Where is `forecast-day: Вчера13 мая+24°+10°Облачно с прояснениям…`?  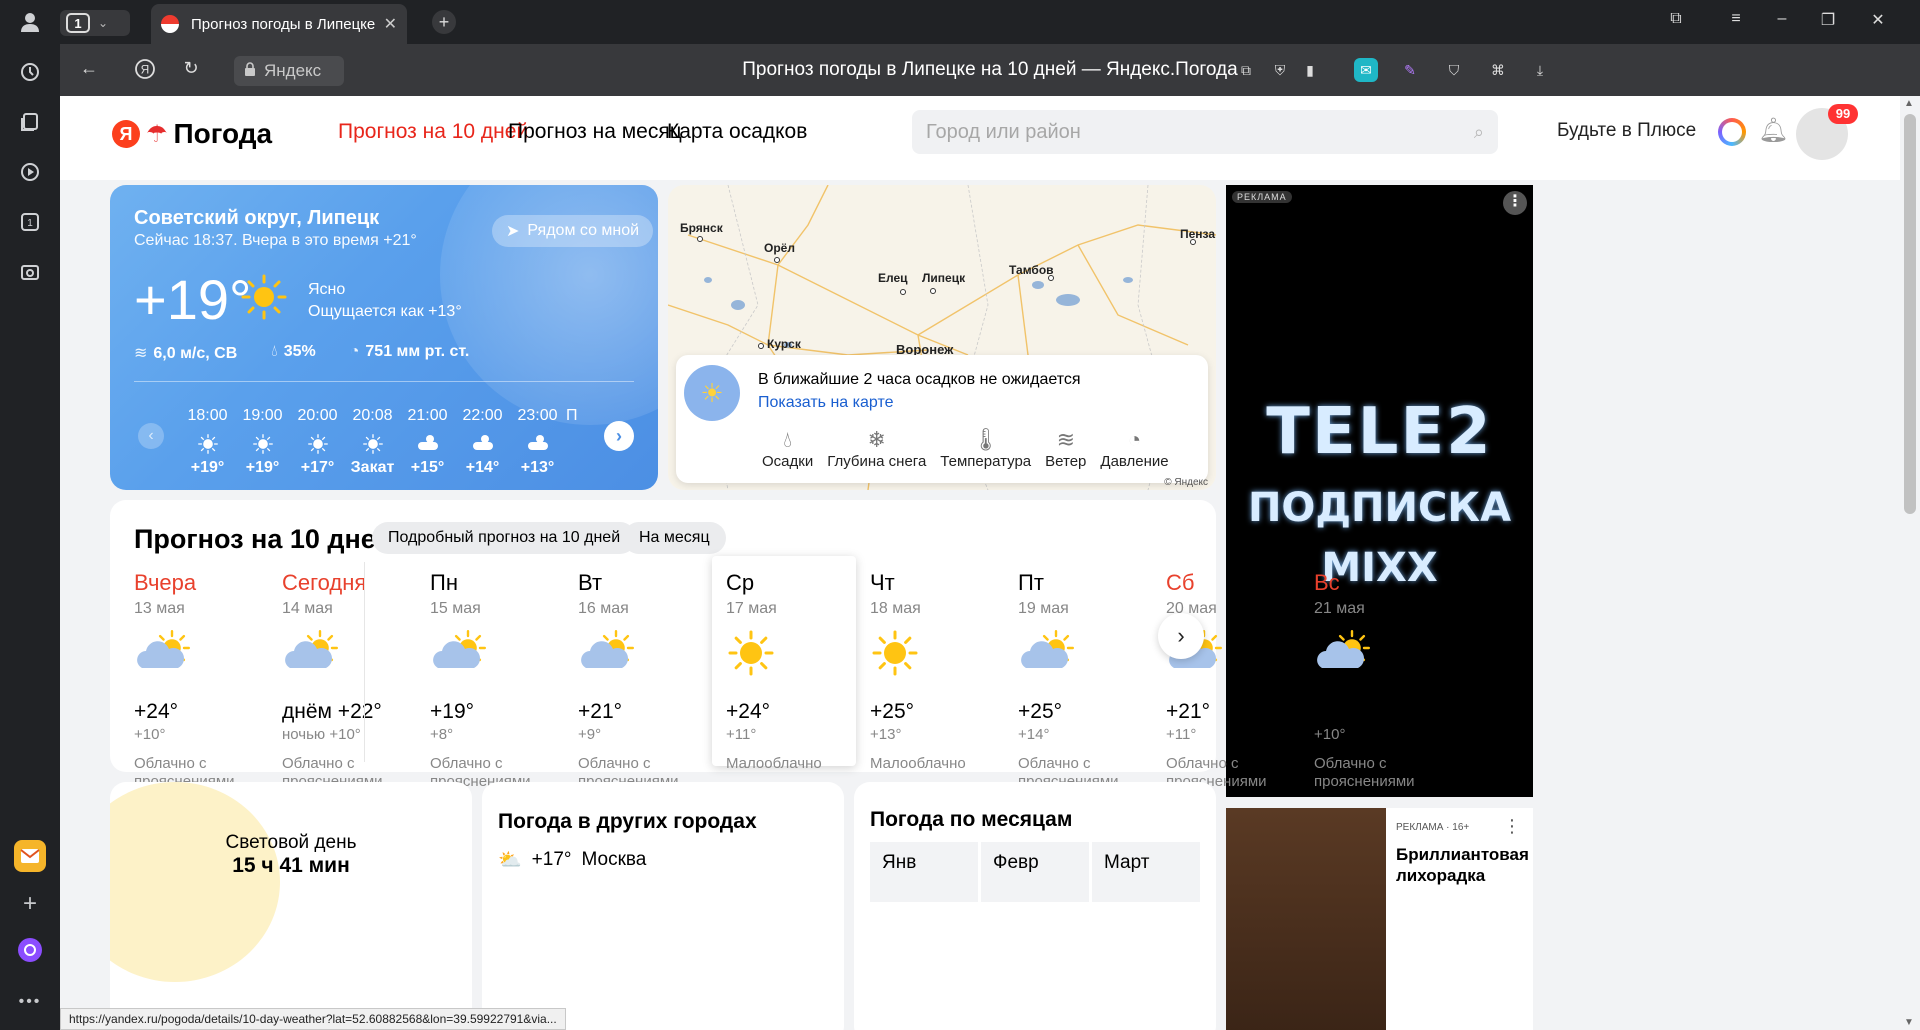
forecast-day: Вчера13 мая+24°+10°Облачно с прояснениям… is located at coordinates (194, 673).